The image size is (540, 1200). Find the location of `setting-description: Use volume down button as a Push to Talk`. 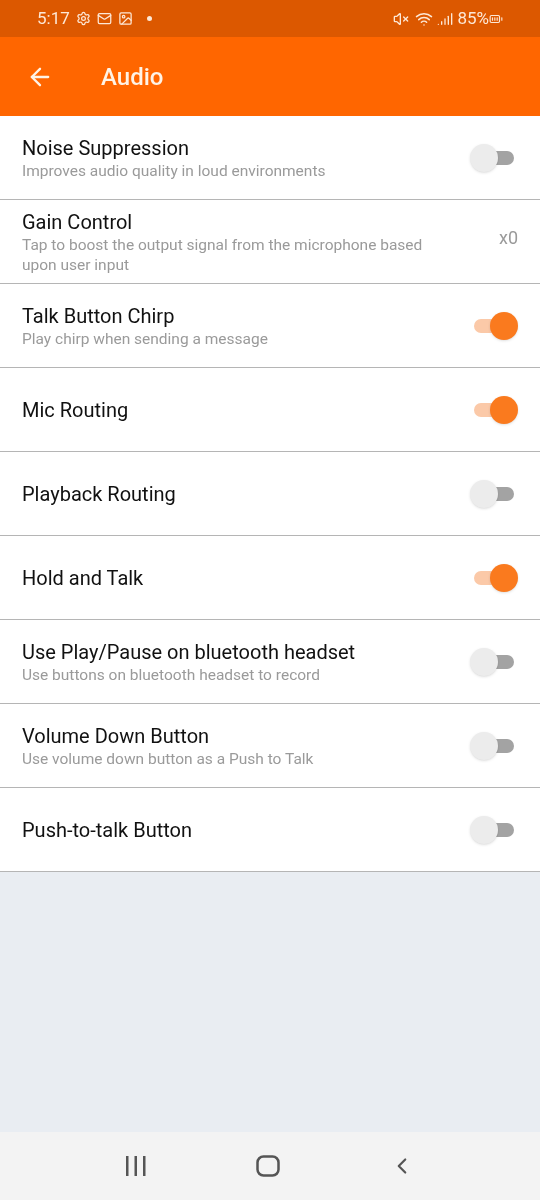

setting-description: Use volume down button as a Push to Talk is located at coordinates (168, 758).